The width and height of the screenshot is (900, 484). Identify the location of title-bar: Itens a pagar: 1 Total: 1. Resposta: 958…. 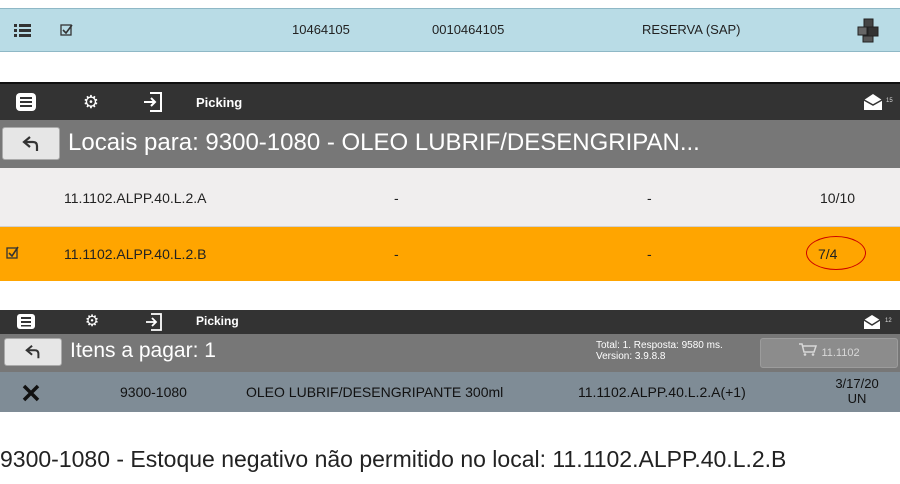
(450, 353).